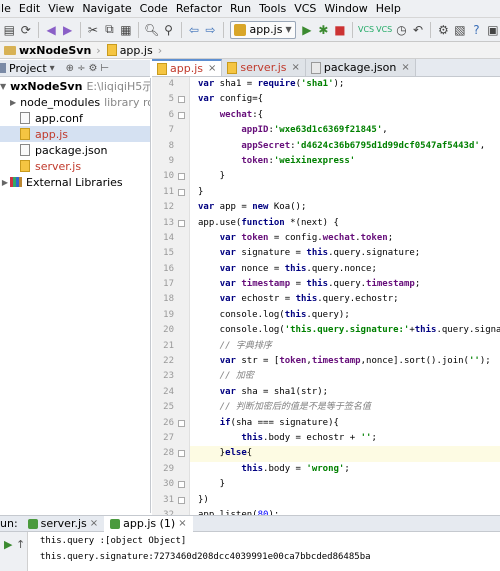 The image size is (500, 571). I want to click on code-line: 25 // 判断加密后的值是不是等于签名值, so click(331, 407).